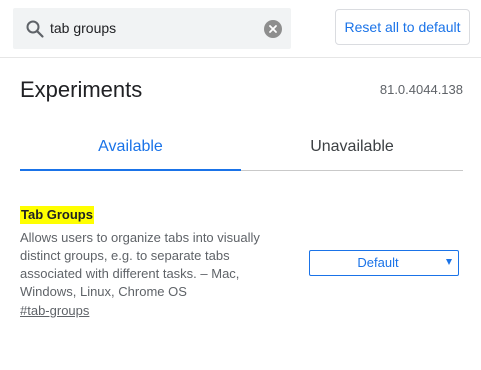 The width and height of the screenshot is (481, 370). I want to click on search-input, so click(150, 28).